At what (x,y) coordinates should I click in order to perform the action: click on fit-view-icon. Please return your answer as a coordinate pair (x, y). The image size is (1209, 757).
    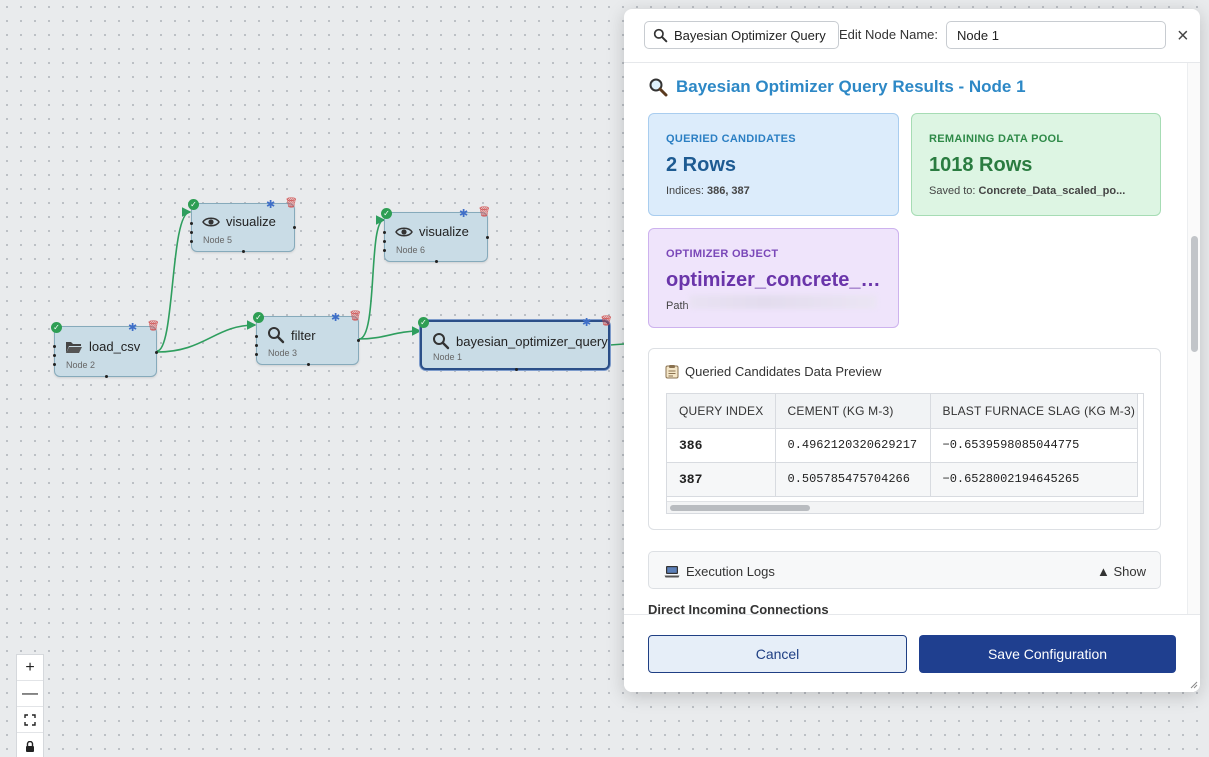
    Looking at the image, I should click on (30, 719).